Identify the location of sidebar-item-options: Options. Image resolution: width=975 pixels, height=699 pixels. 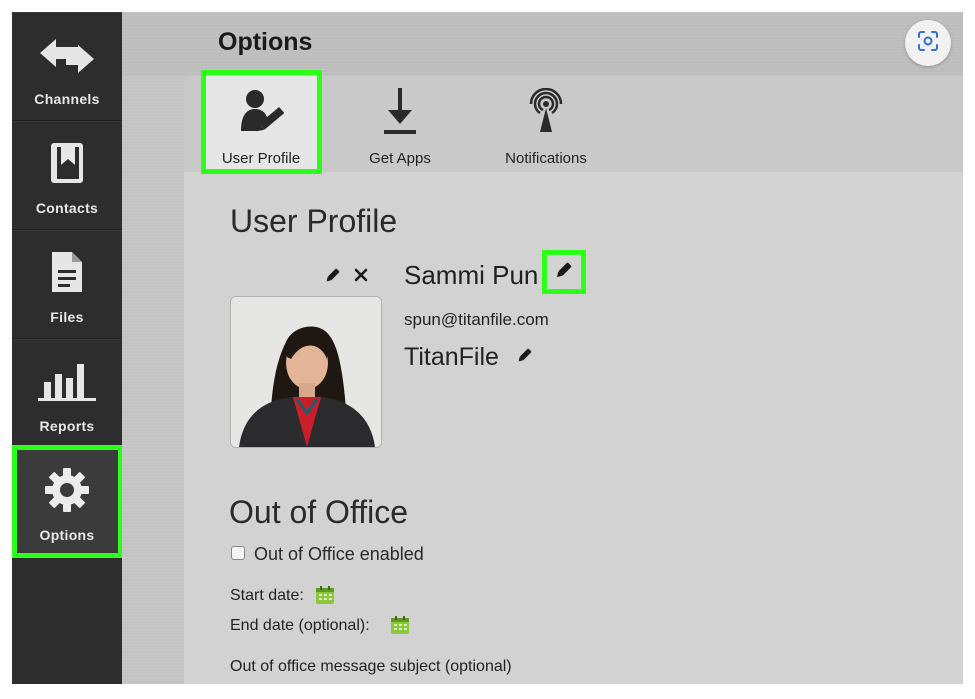
(67, 502).